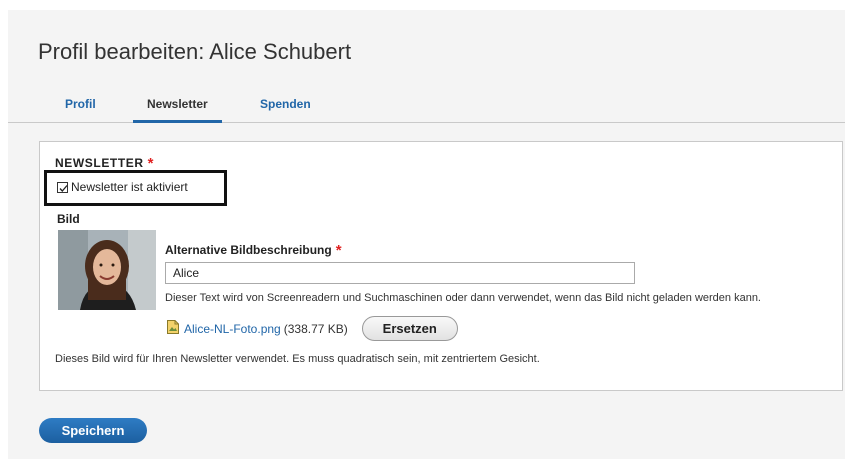 The height and width of the screenshot is (459, 845). Describe the element at coordinates (93, 430) in the screenshot. I see `save-button: Speichern` at that location.